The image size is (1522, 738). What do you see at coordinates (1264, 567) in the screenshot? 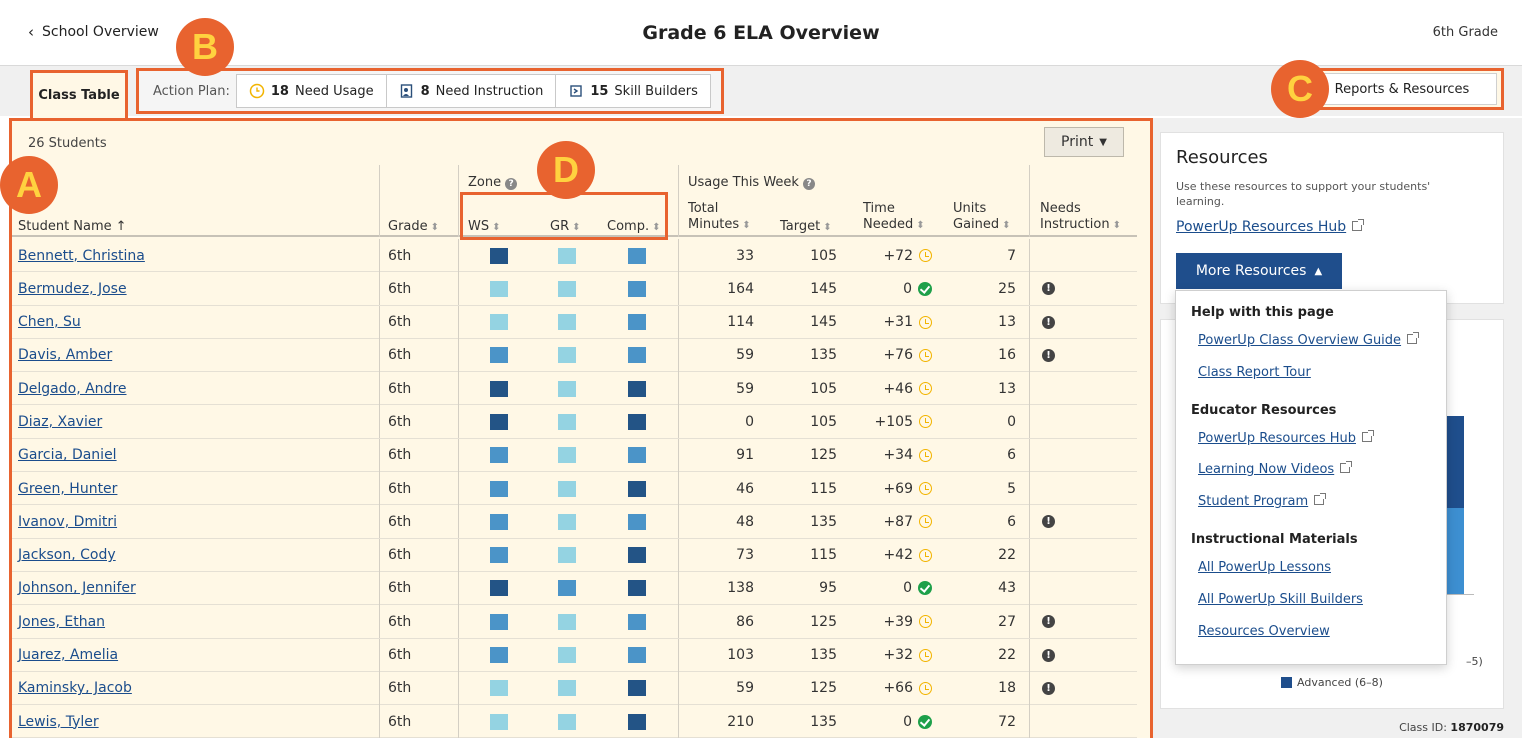
I see `menu-item-all-lessons: All PowerUp Lessons` at bounding box center [1264, 567].